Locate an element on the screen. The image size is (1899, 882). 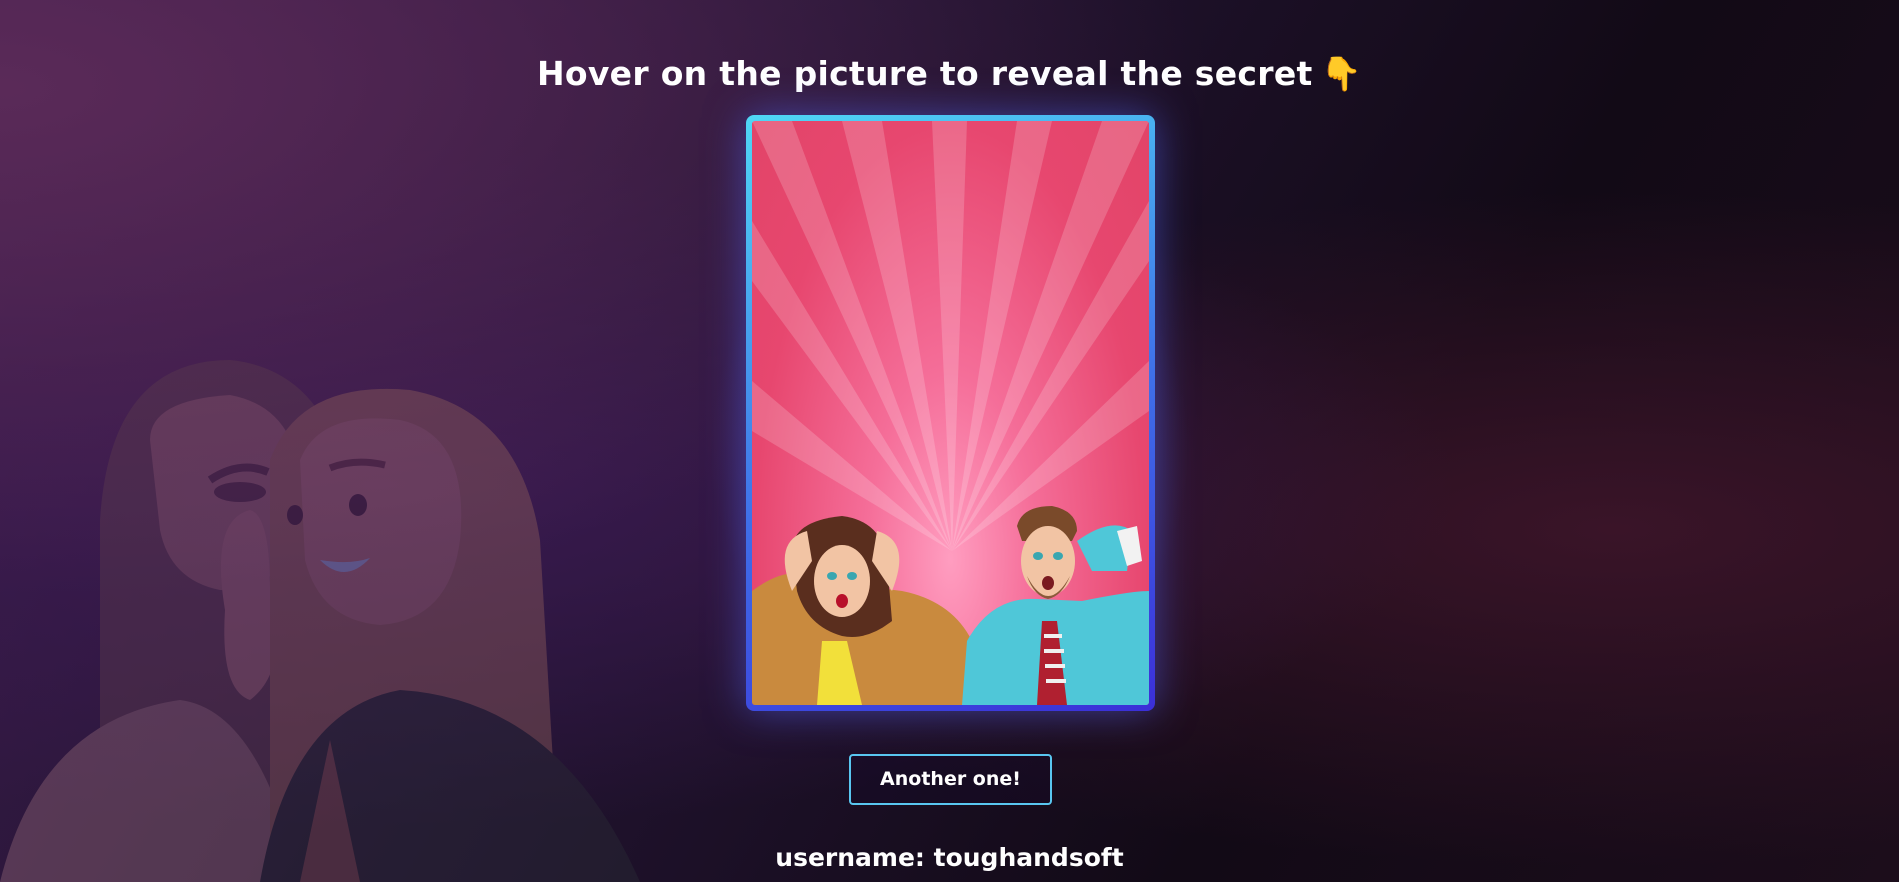
surprised-couple-image is located at coordinates (950, 413).